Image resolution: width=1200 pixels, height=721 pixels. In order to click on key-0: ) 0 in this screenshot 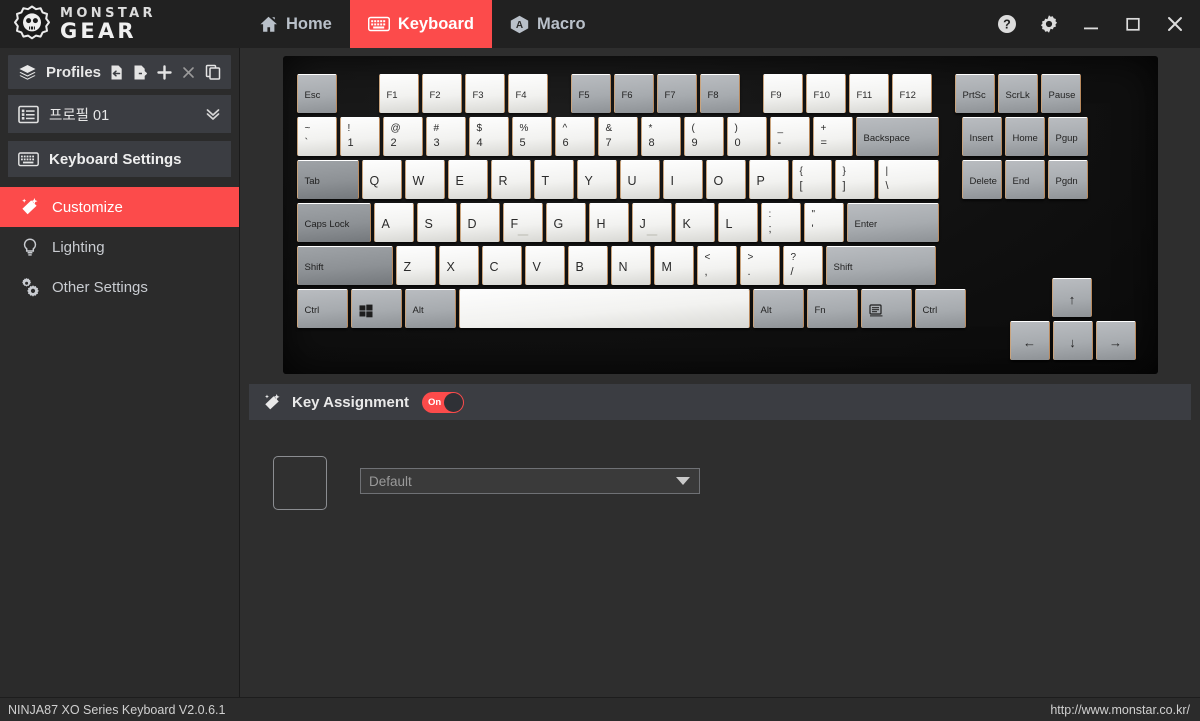, I will do `click(746, 136)`.